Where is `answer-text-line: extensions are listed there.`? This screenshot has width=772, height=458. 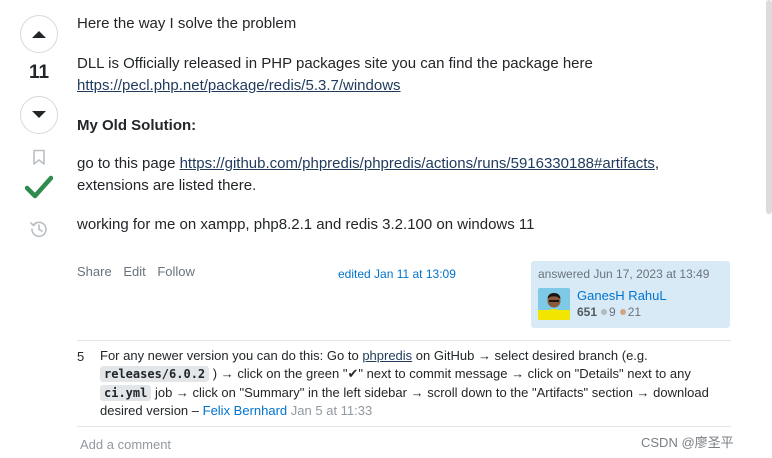
answer-text-line: extensions are listed there. is located at coordinates (167, 185).